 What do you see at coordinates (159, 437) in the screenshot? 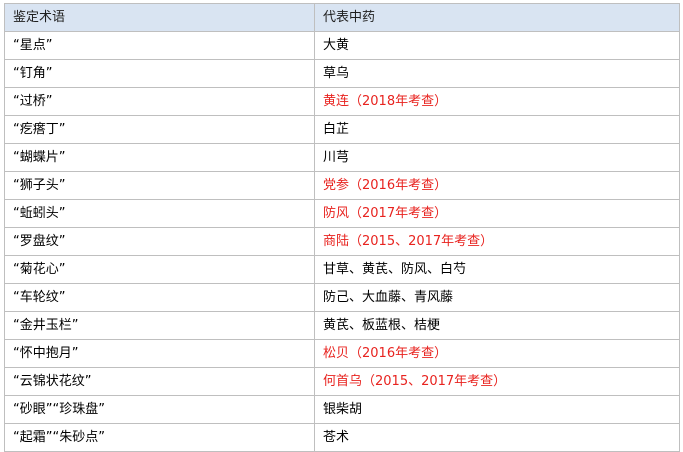
I see `term-cell: “起霜”“朱砂点”` at bounding box center [159, 437].